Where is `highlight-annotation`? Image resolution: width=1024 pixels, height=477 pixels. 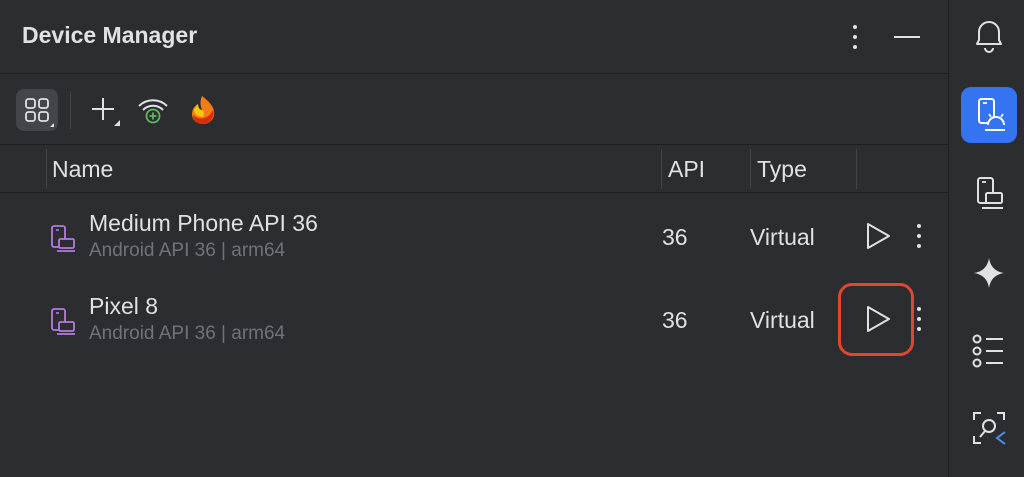
highlight-annotation is located at coordinates (876, 319).